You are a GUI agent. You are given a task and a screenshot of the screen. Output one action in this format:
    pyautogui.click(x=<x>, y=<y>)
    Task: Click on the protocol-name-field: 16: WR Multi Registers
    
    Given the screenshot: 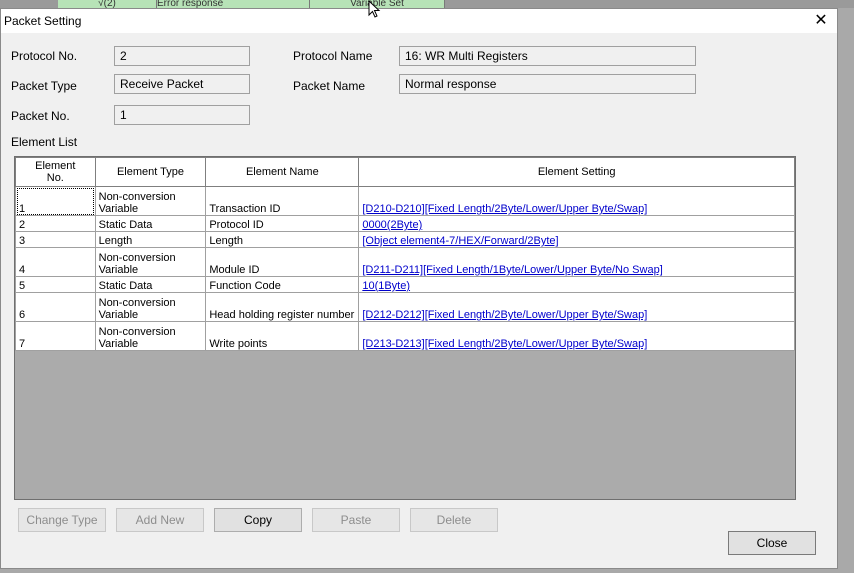 What is the action you would take?
    pyautogui.click(x=547, y=56)
    